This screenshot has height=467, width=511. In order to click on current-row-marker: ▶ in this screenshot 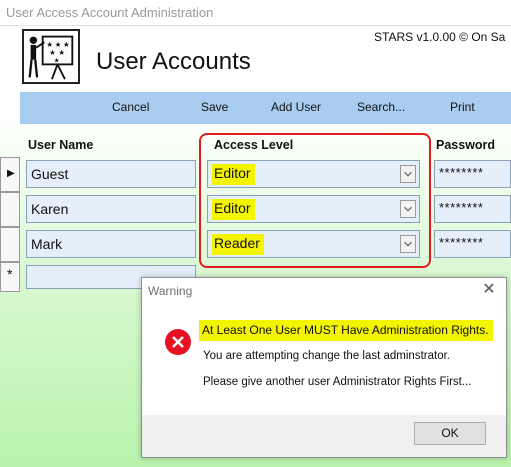, I will do `click(11, 173)`.